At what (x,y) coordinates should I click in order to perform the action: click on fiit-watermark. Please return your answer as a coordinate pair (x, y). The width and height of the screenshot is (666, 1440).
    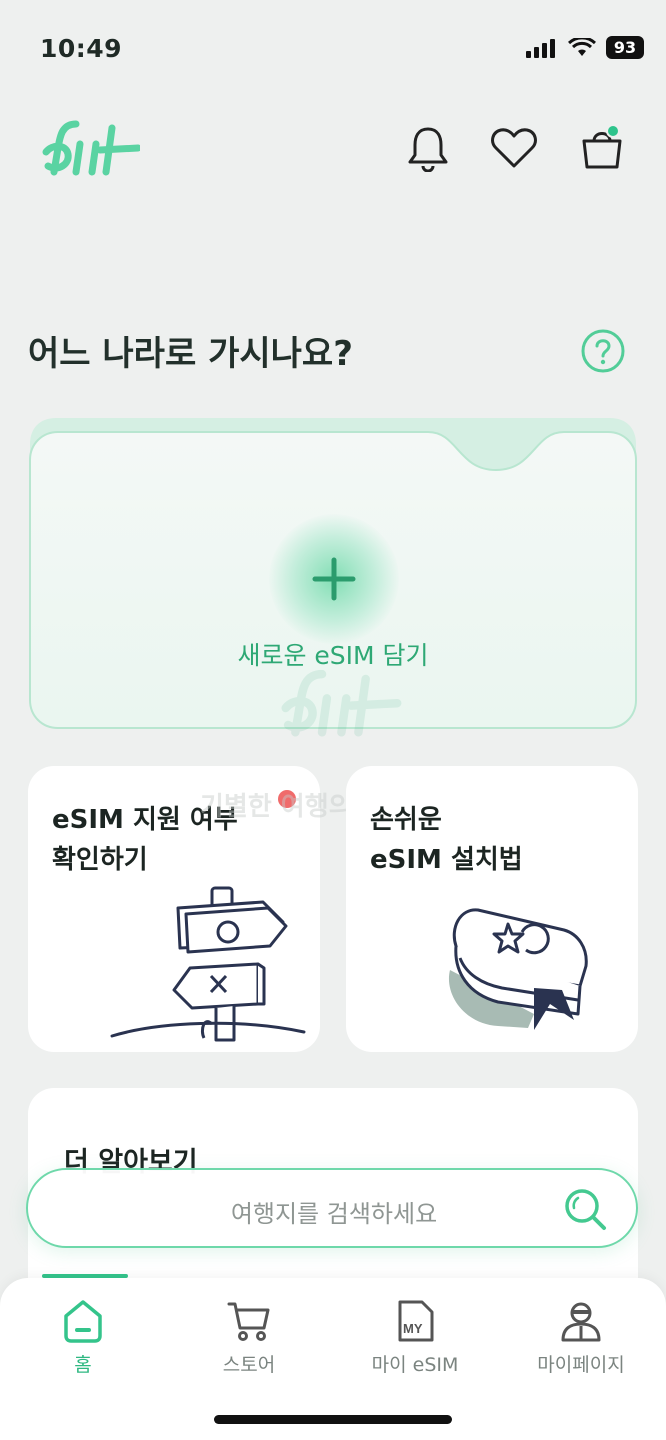
    Looking at the image, I should click on (339, 704).